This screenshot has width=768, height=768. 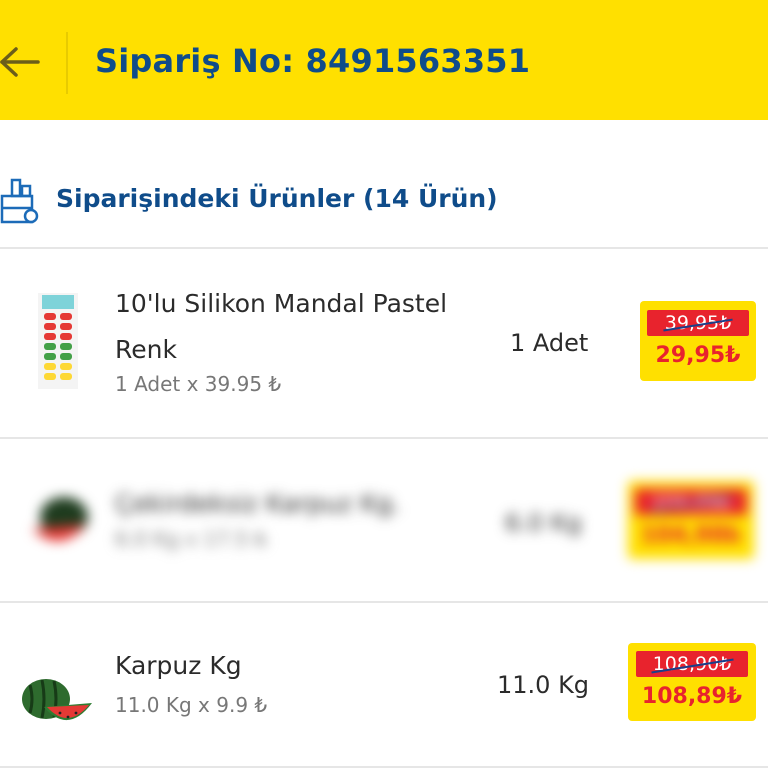 I want to click on price-badge: 108,90₺ 108,89₺, so click(x=692, y=682).